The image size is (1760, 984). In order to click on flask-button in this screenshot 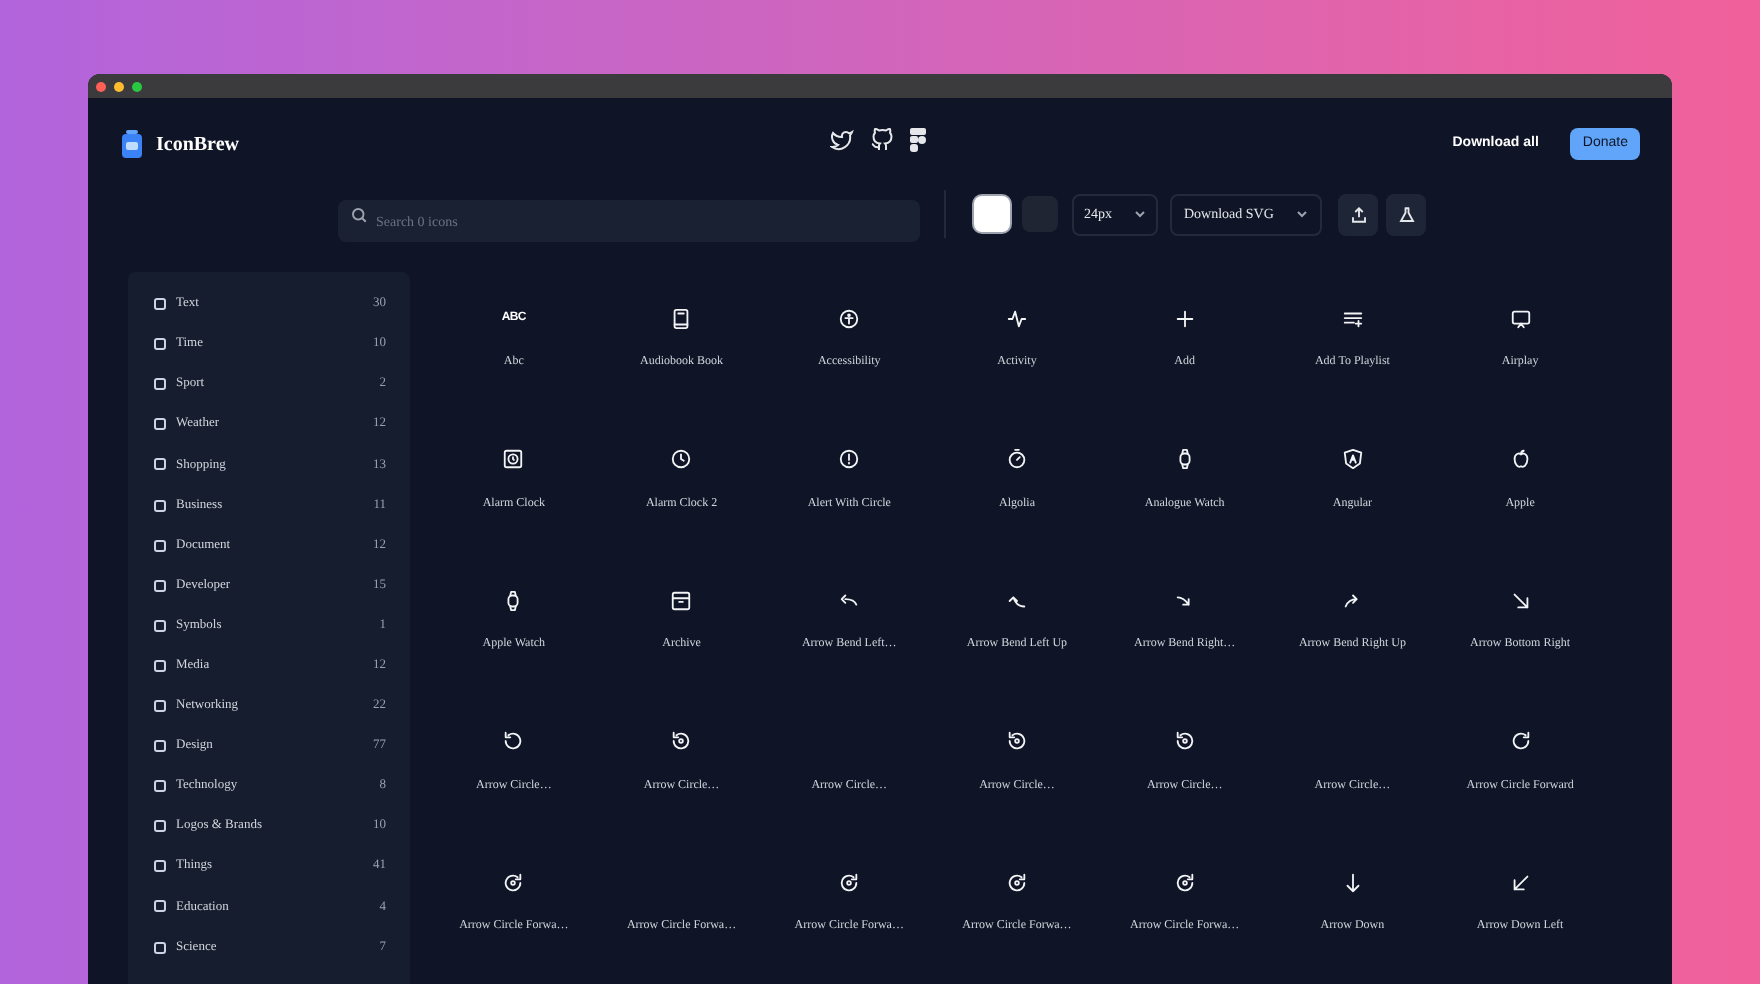, I will do `click(1406, 214)`.